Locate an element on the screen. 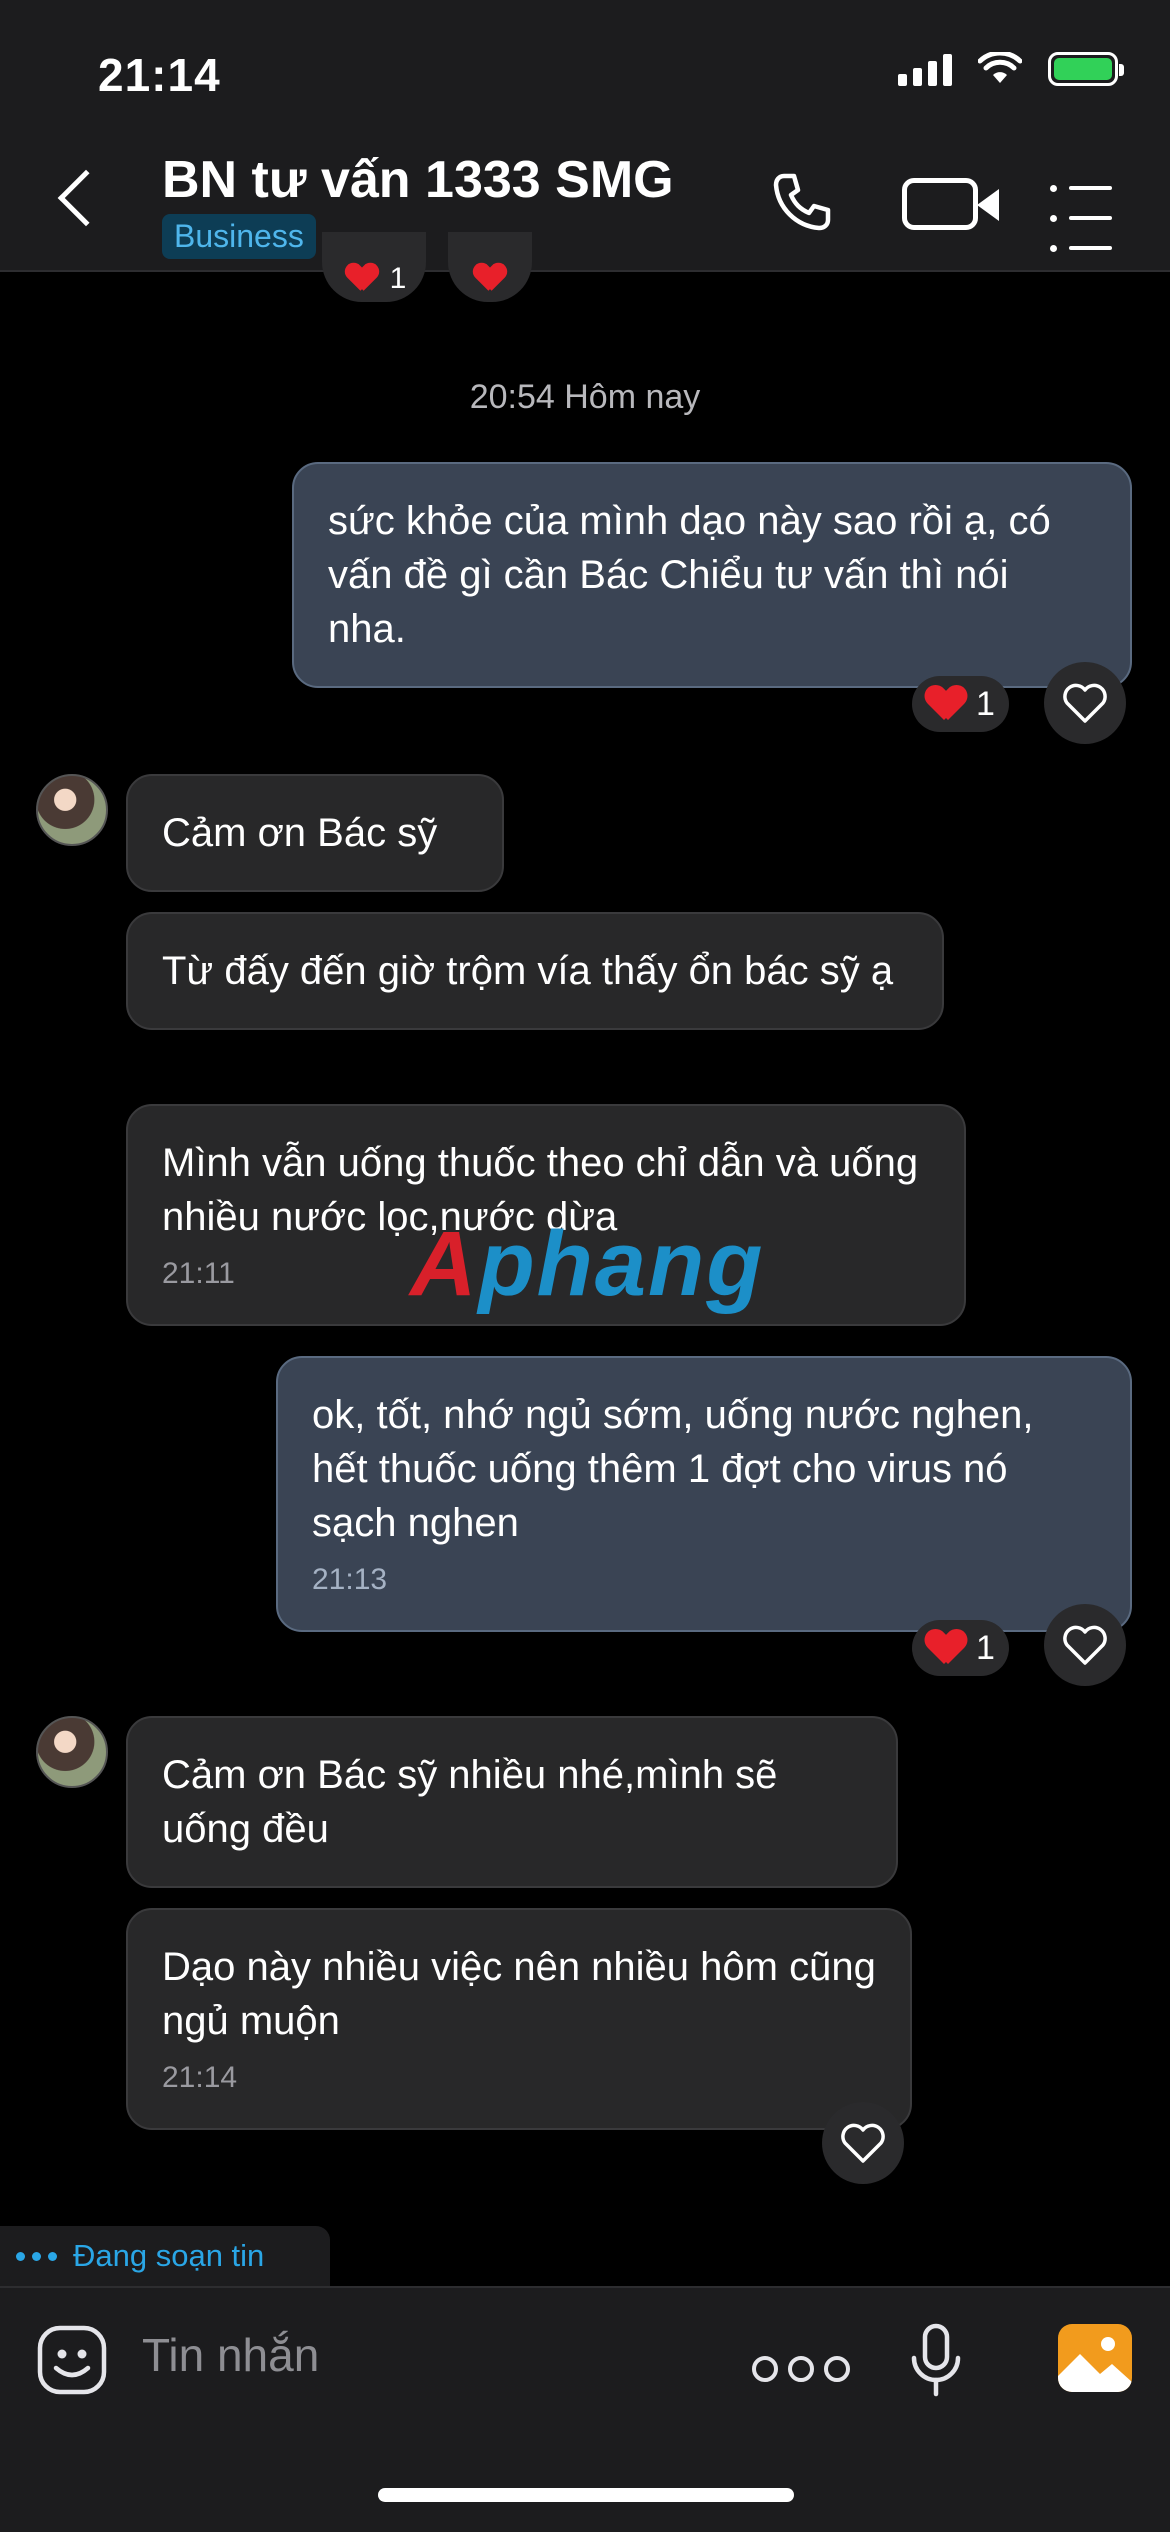 Image resolution: width=1170 pixels, height=2532 pixels. menu-icon is located at coordinates (1081, 225).